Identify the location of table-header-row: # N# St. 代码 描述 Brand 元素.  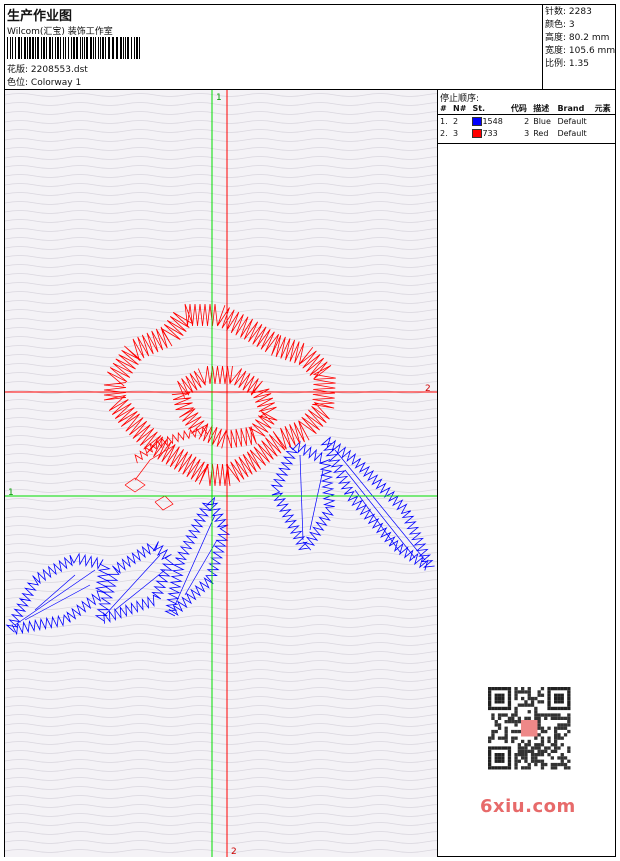
(526, 108).